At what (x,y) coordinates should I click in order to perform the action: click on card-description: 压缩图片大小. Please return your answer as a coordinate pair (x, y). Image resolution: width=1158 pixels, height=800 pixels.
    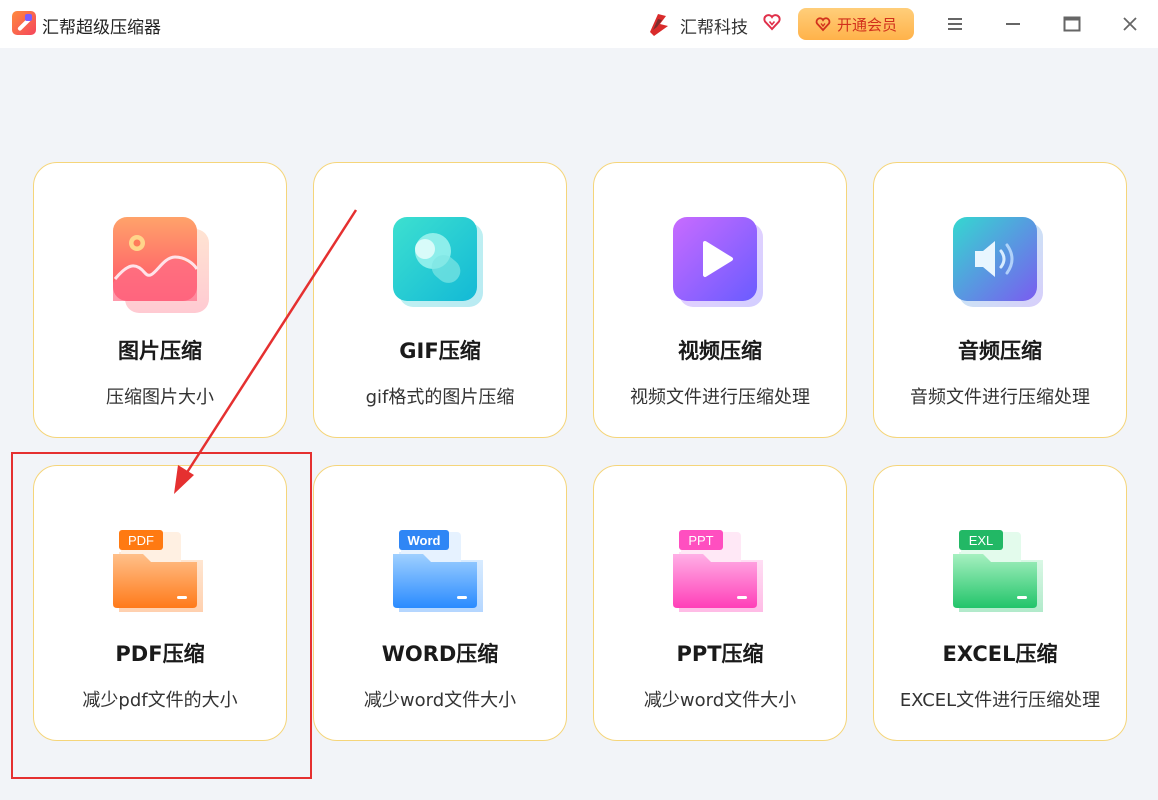
    Looking at the image, I should click on (160, 397).